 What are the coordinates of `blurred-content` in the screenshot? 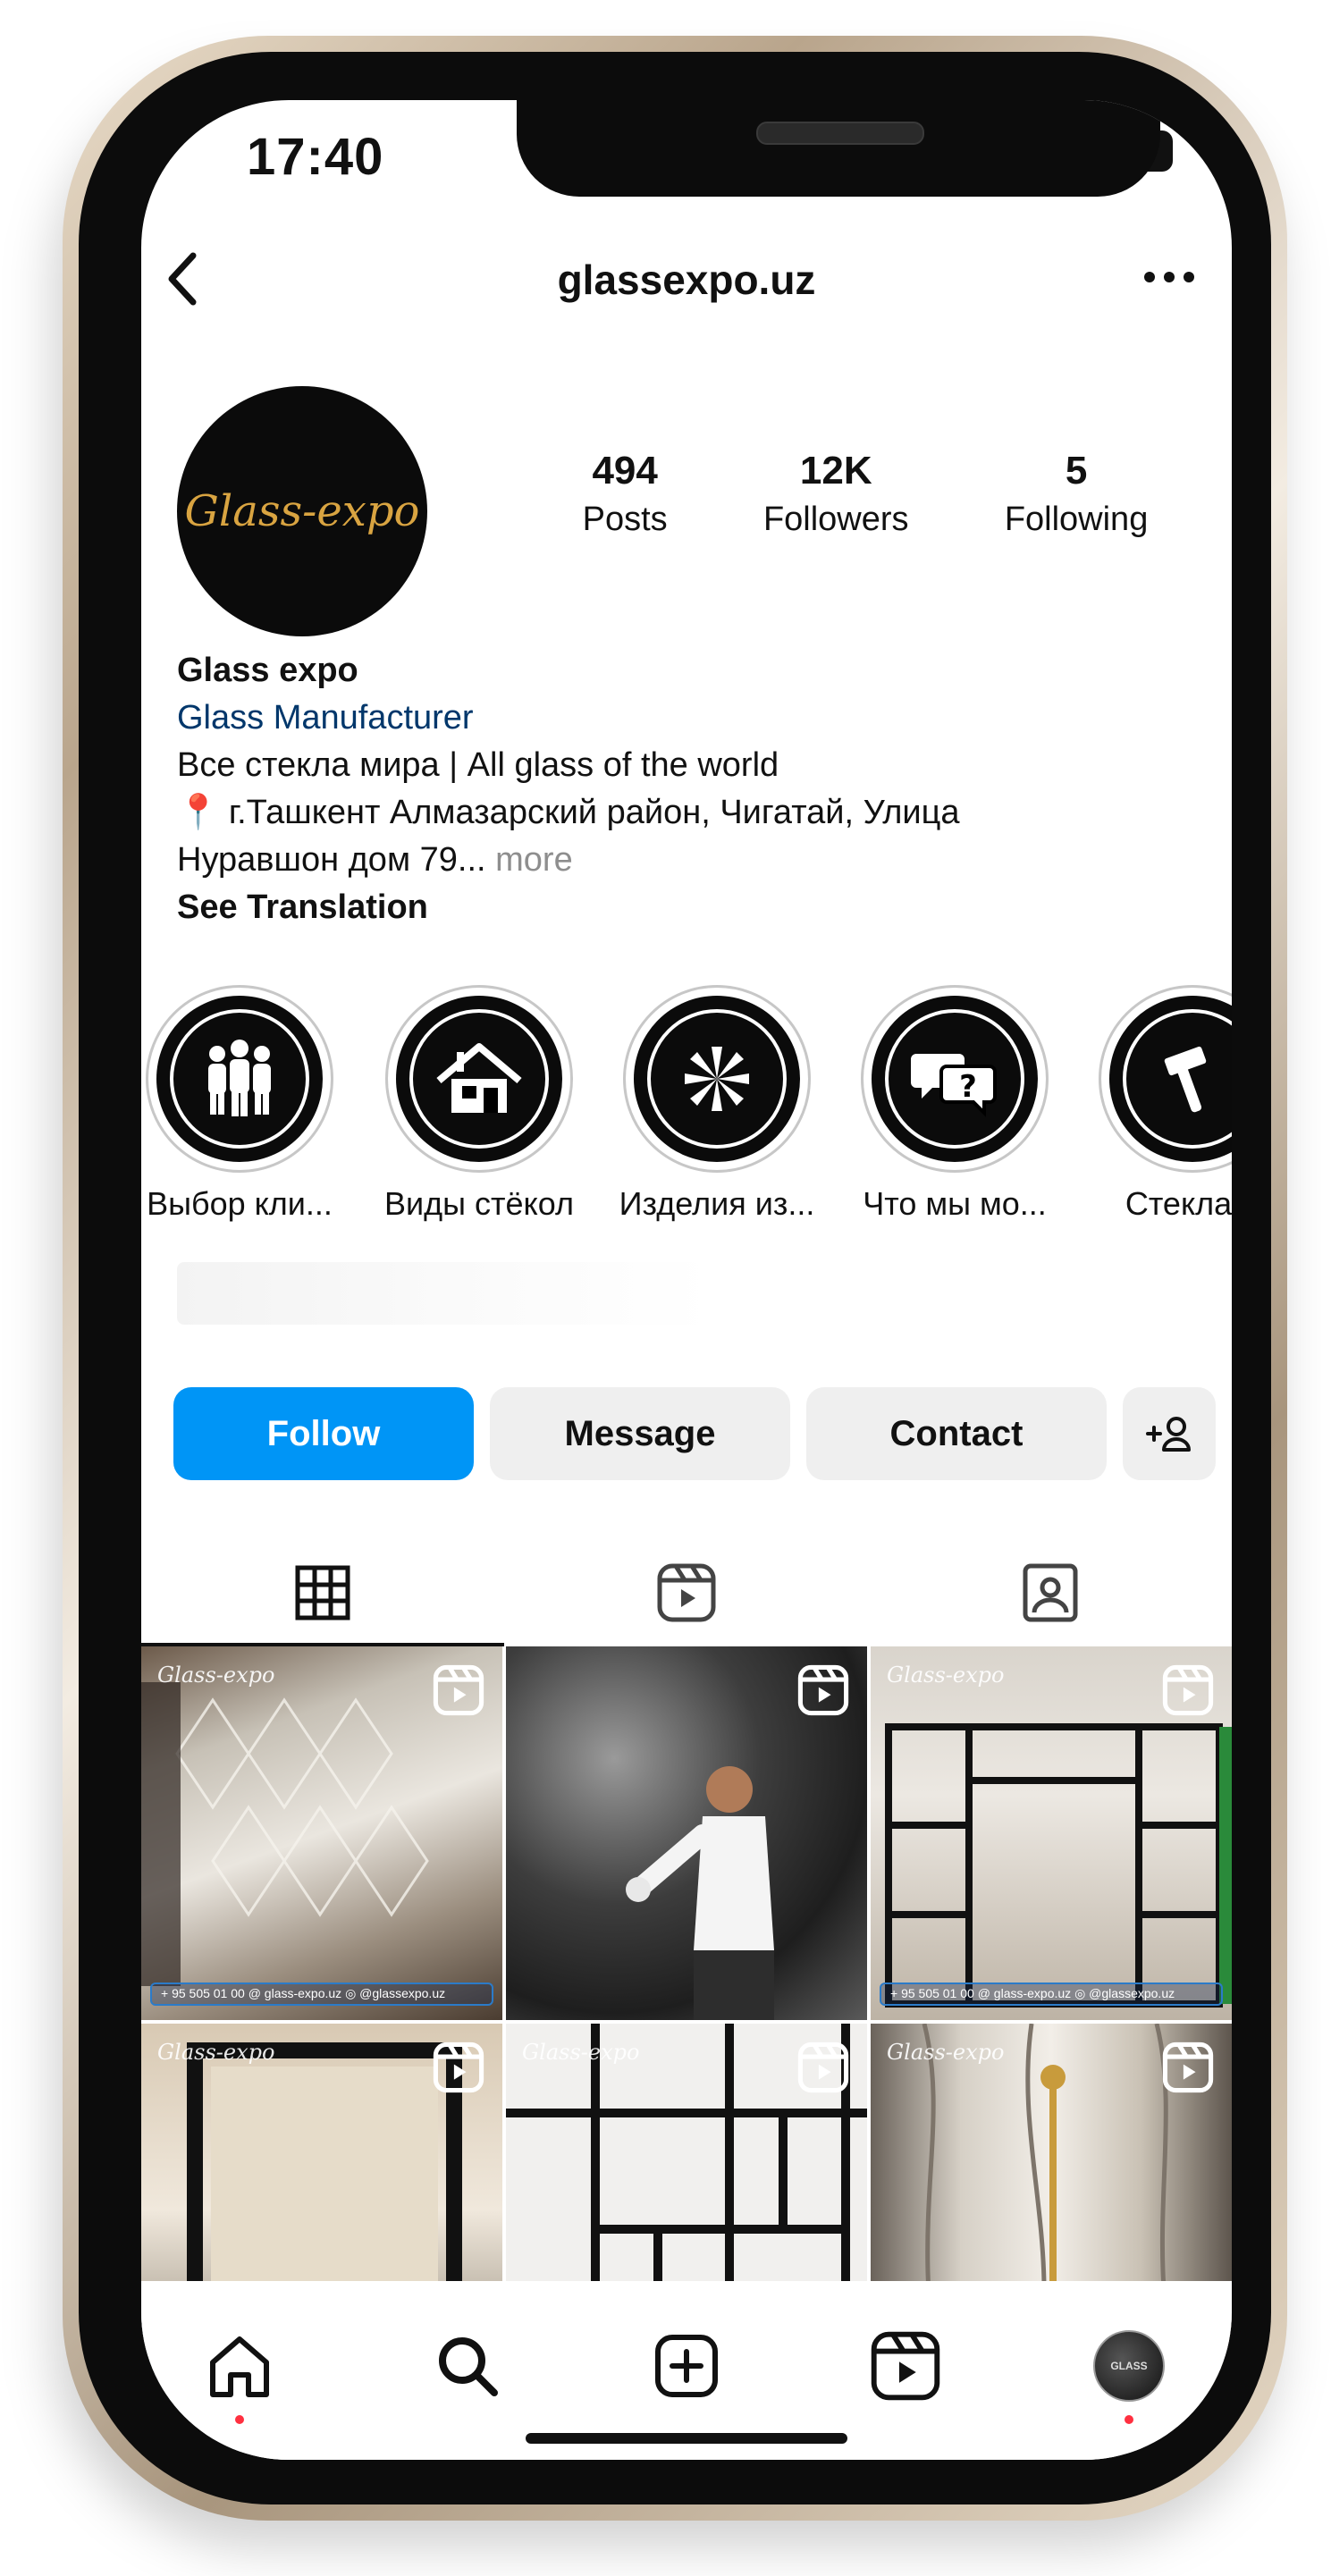 It's located at (445, 1294).